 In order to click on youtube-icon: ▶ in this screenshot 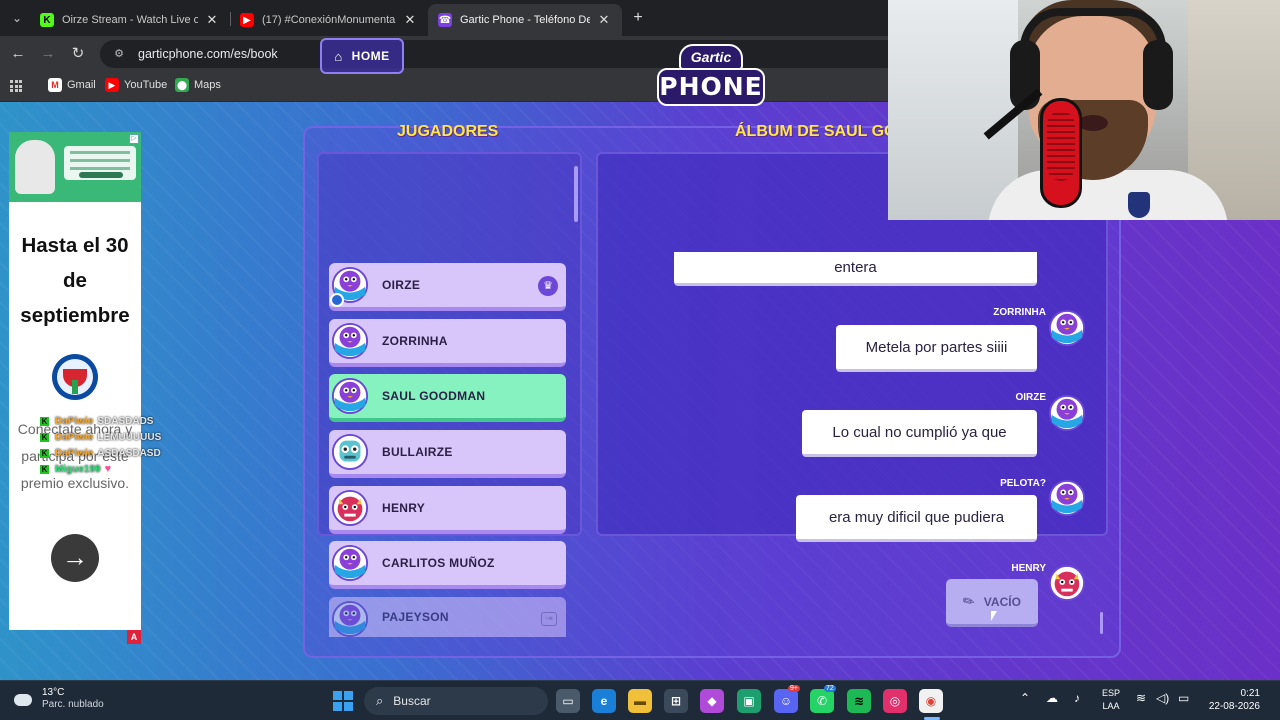, I will do `click(247, 20)`.